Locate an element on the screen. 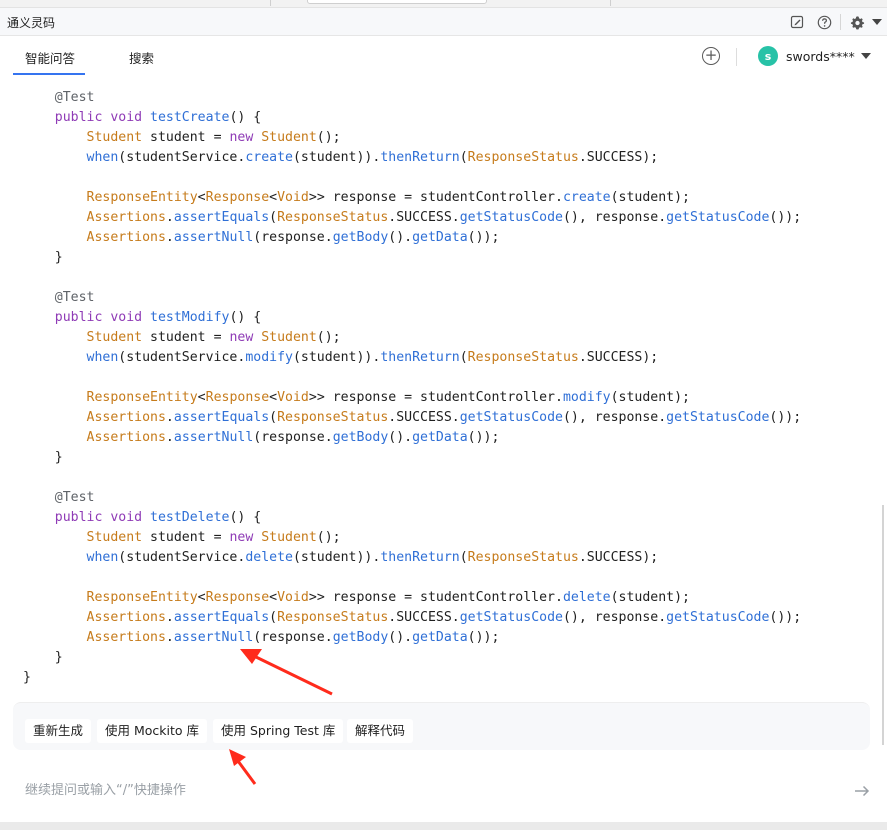 The height and width of the screenshot is (830, 887). use-spring-test-button: 使用 Spring Test 库 is located at coordinates (278, 731).